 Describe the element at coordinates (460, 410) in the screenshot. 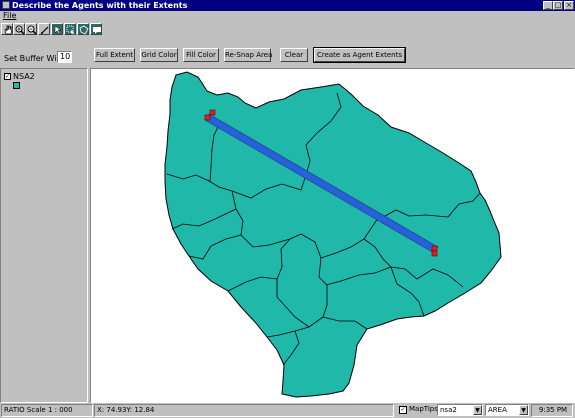

I see `layer-select: nsa2 ▼` at that location.